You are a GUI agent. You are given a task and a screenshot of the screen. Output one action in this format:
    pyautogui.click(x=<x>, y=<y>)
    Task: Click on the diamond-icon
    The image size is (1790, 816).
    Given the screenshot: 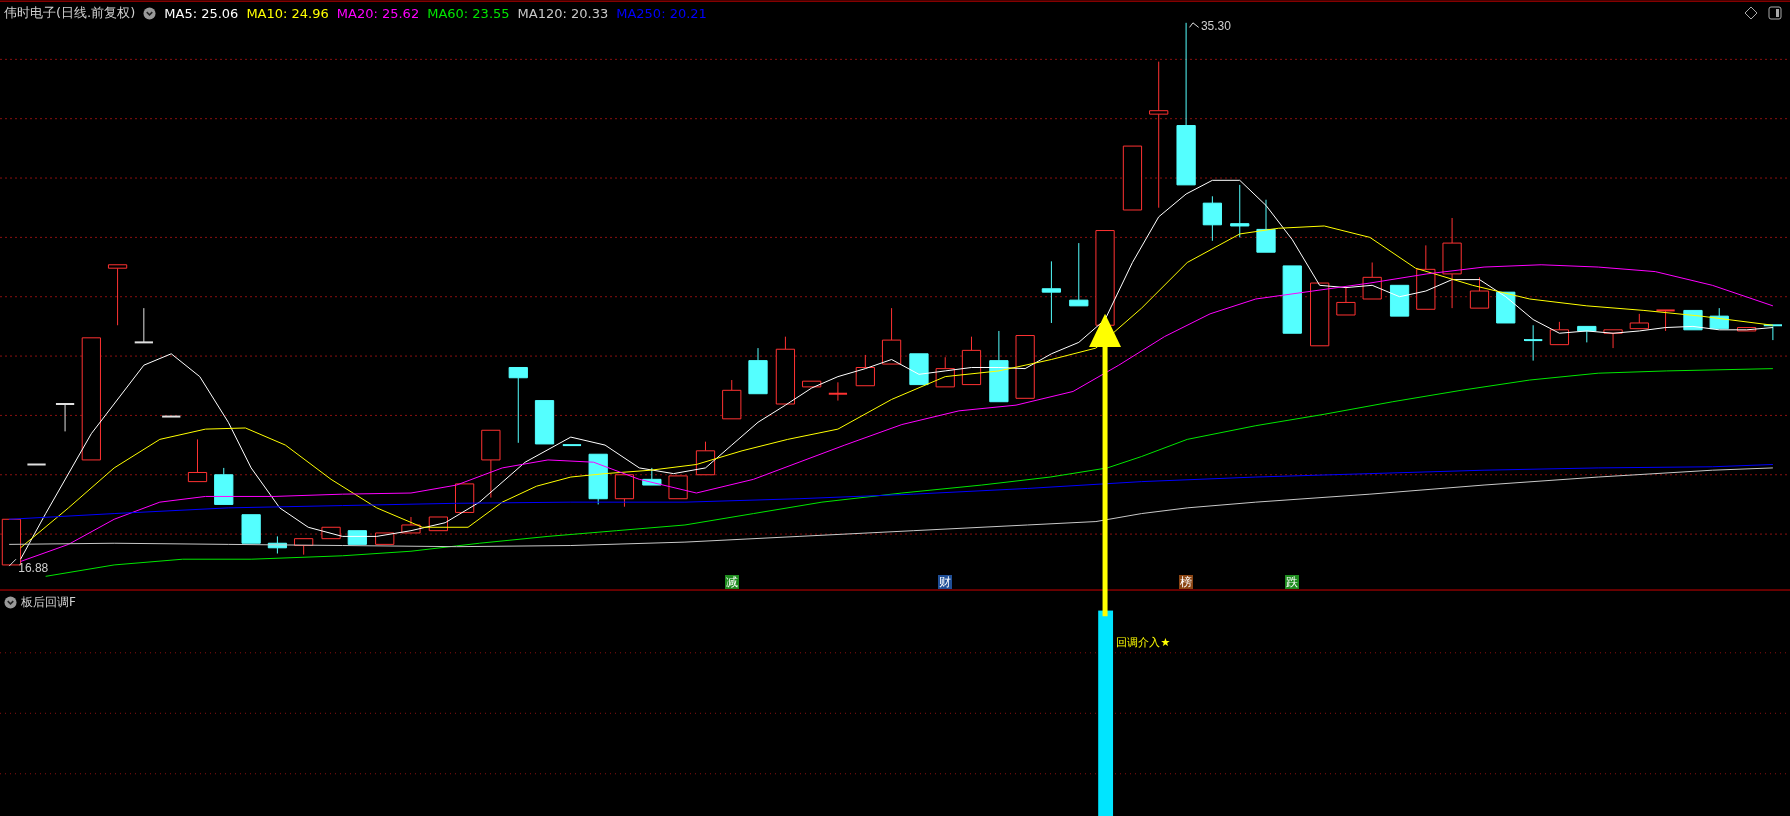 What is the action you would take?
    pyautogui.click(x=1751, y=13)
    